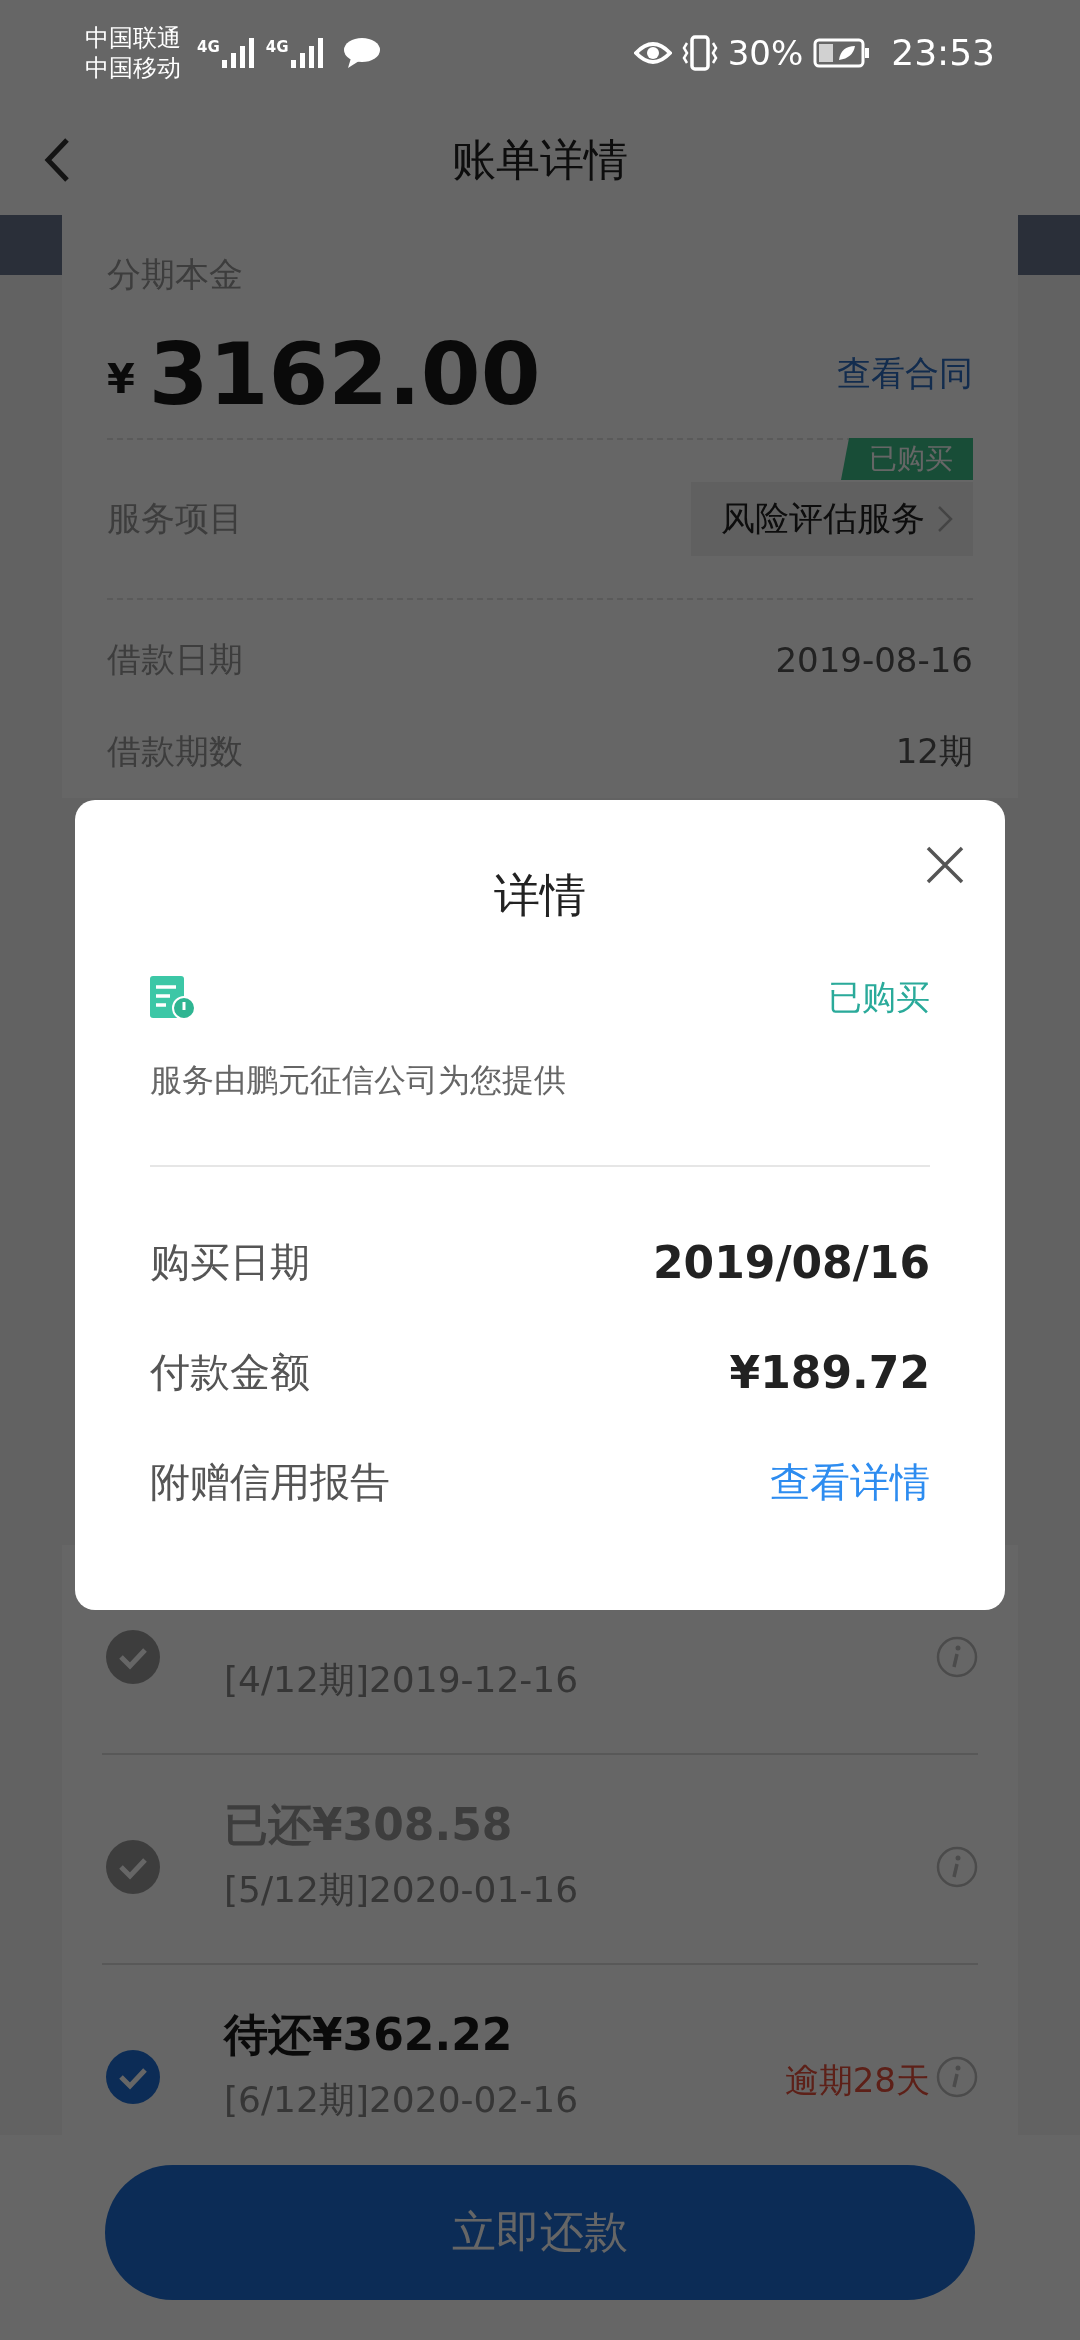 The image size is (1080, 2340). Describe the element at coordinates (540, 895) in the screenshot. I see `dialog-title: 详情` at that location.